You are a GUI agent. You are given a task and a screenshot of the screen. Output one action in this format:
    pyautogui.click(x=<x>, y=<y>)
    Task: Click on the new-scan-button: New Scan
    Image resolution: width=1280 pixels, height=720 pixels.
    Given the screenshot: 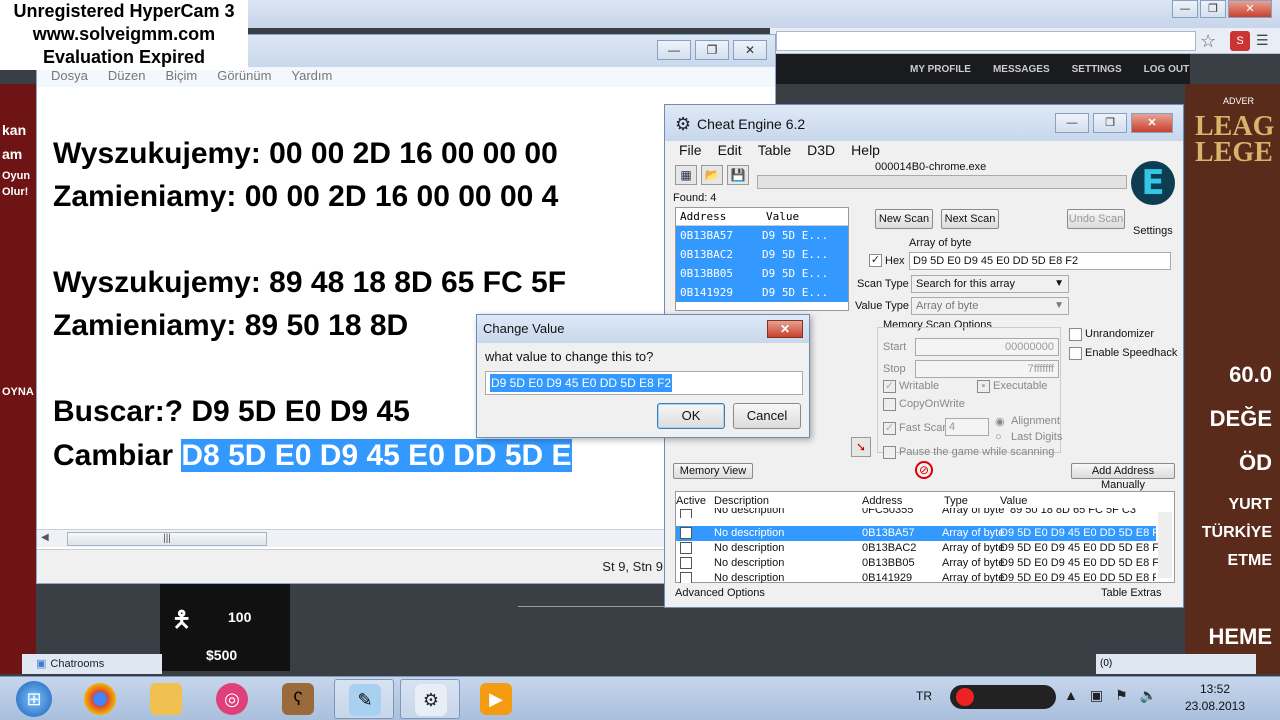 What is the action you would take?
    pyautogui.click(x=904, y=219)
    